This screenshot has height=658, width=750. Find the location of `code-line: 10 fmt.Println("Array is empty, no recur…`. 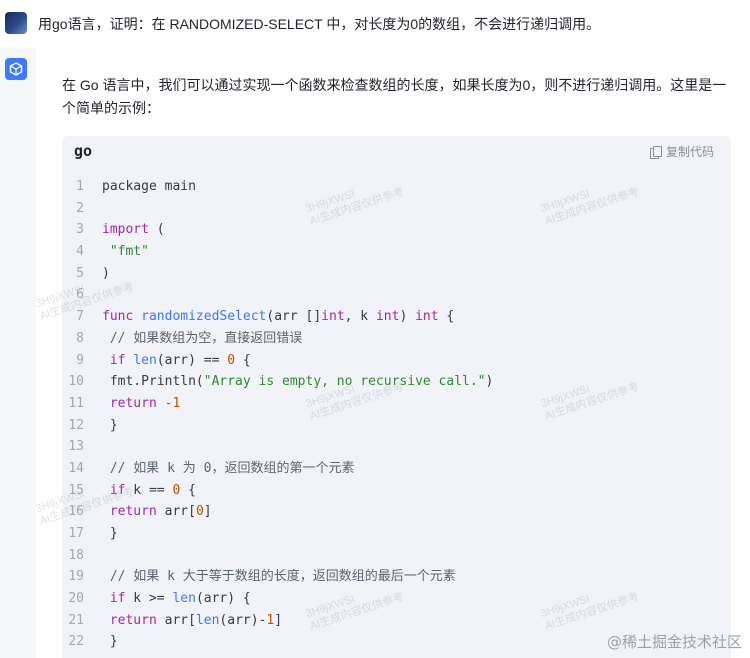

code-line: 10 fmt.Println("Array is empty, no recur… is located at coordinates (396, 382).